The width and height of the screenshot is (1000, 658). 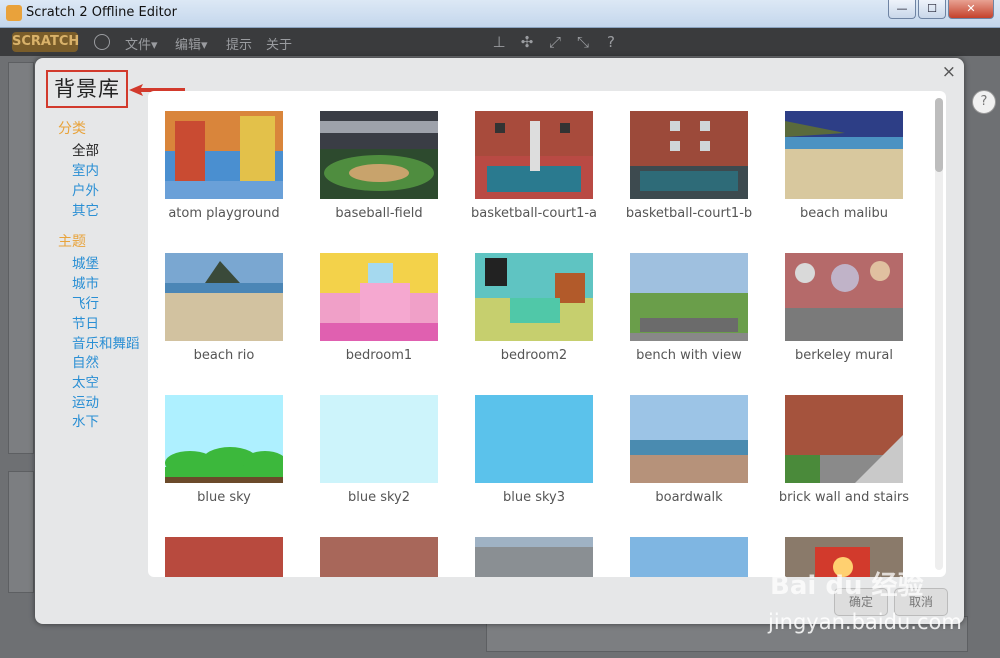 What do you see at coordinates (500, 14) in the screenshot?
I see `window-titlebar: Scratch 2 Offline Editor — ☐ ✕` at bounding box center [500, 14].